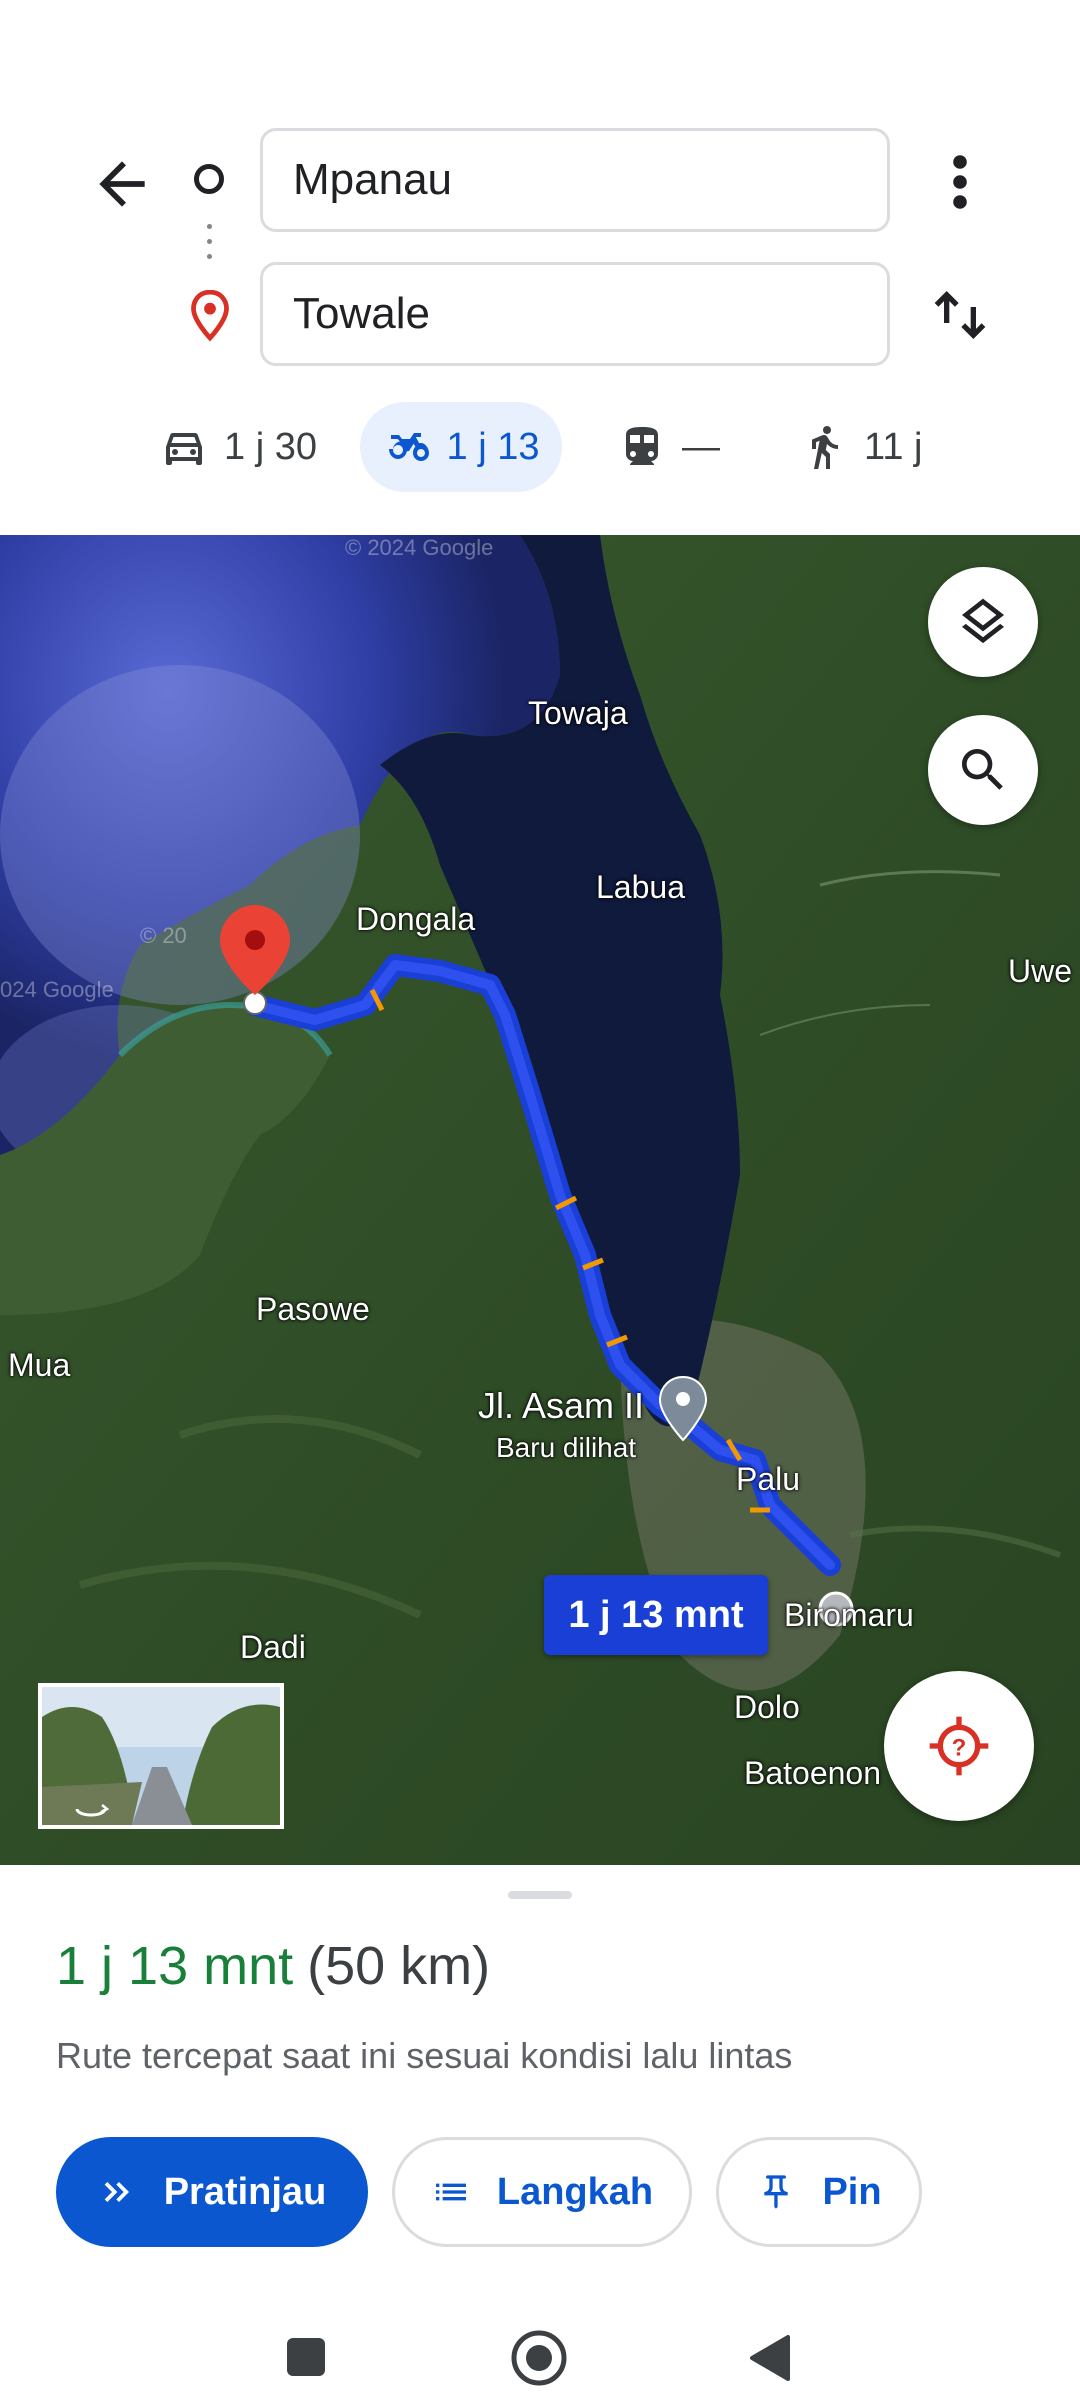 Image resolution: width=1080 pixels, height=2400 pixels. I want to click on home-circle-icon, so click(539, 2358).